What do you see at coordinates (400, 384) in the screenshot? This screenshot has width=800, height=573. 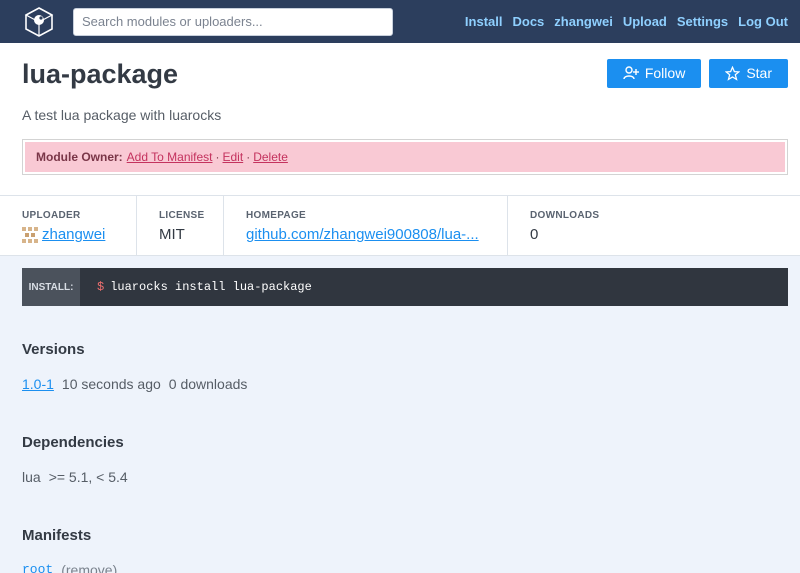 I see `list-item: 1.0-1 10 seconds ago 0 downloads` at bounding box center [400, 384].